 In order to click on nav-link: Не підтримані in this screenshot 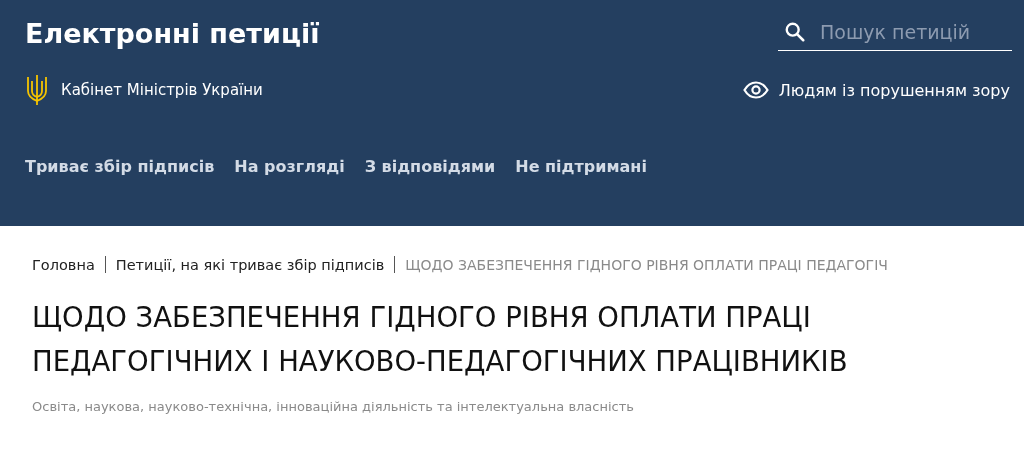, I will do `click(581, 166)`.